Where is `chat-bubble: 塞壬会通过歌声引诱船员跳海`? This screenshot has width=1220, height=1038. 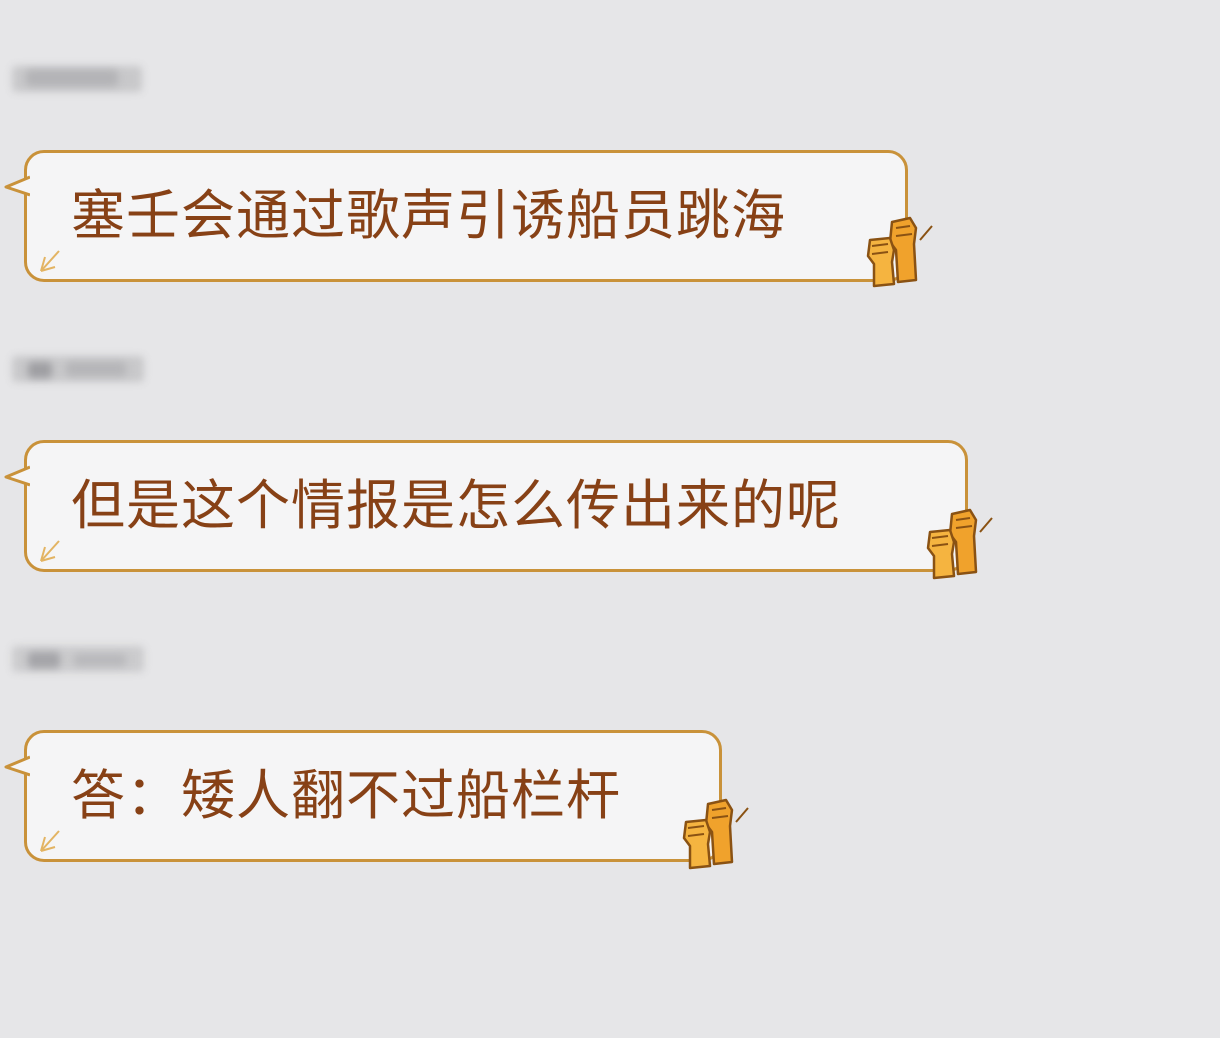 chat-bubble: 塞壬会通过歌声引诱船员跳海 is located at coordinates (456, 216).